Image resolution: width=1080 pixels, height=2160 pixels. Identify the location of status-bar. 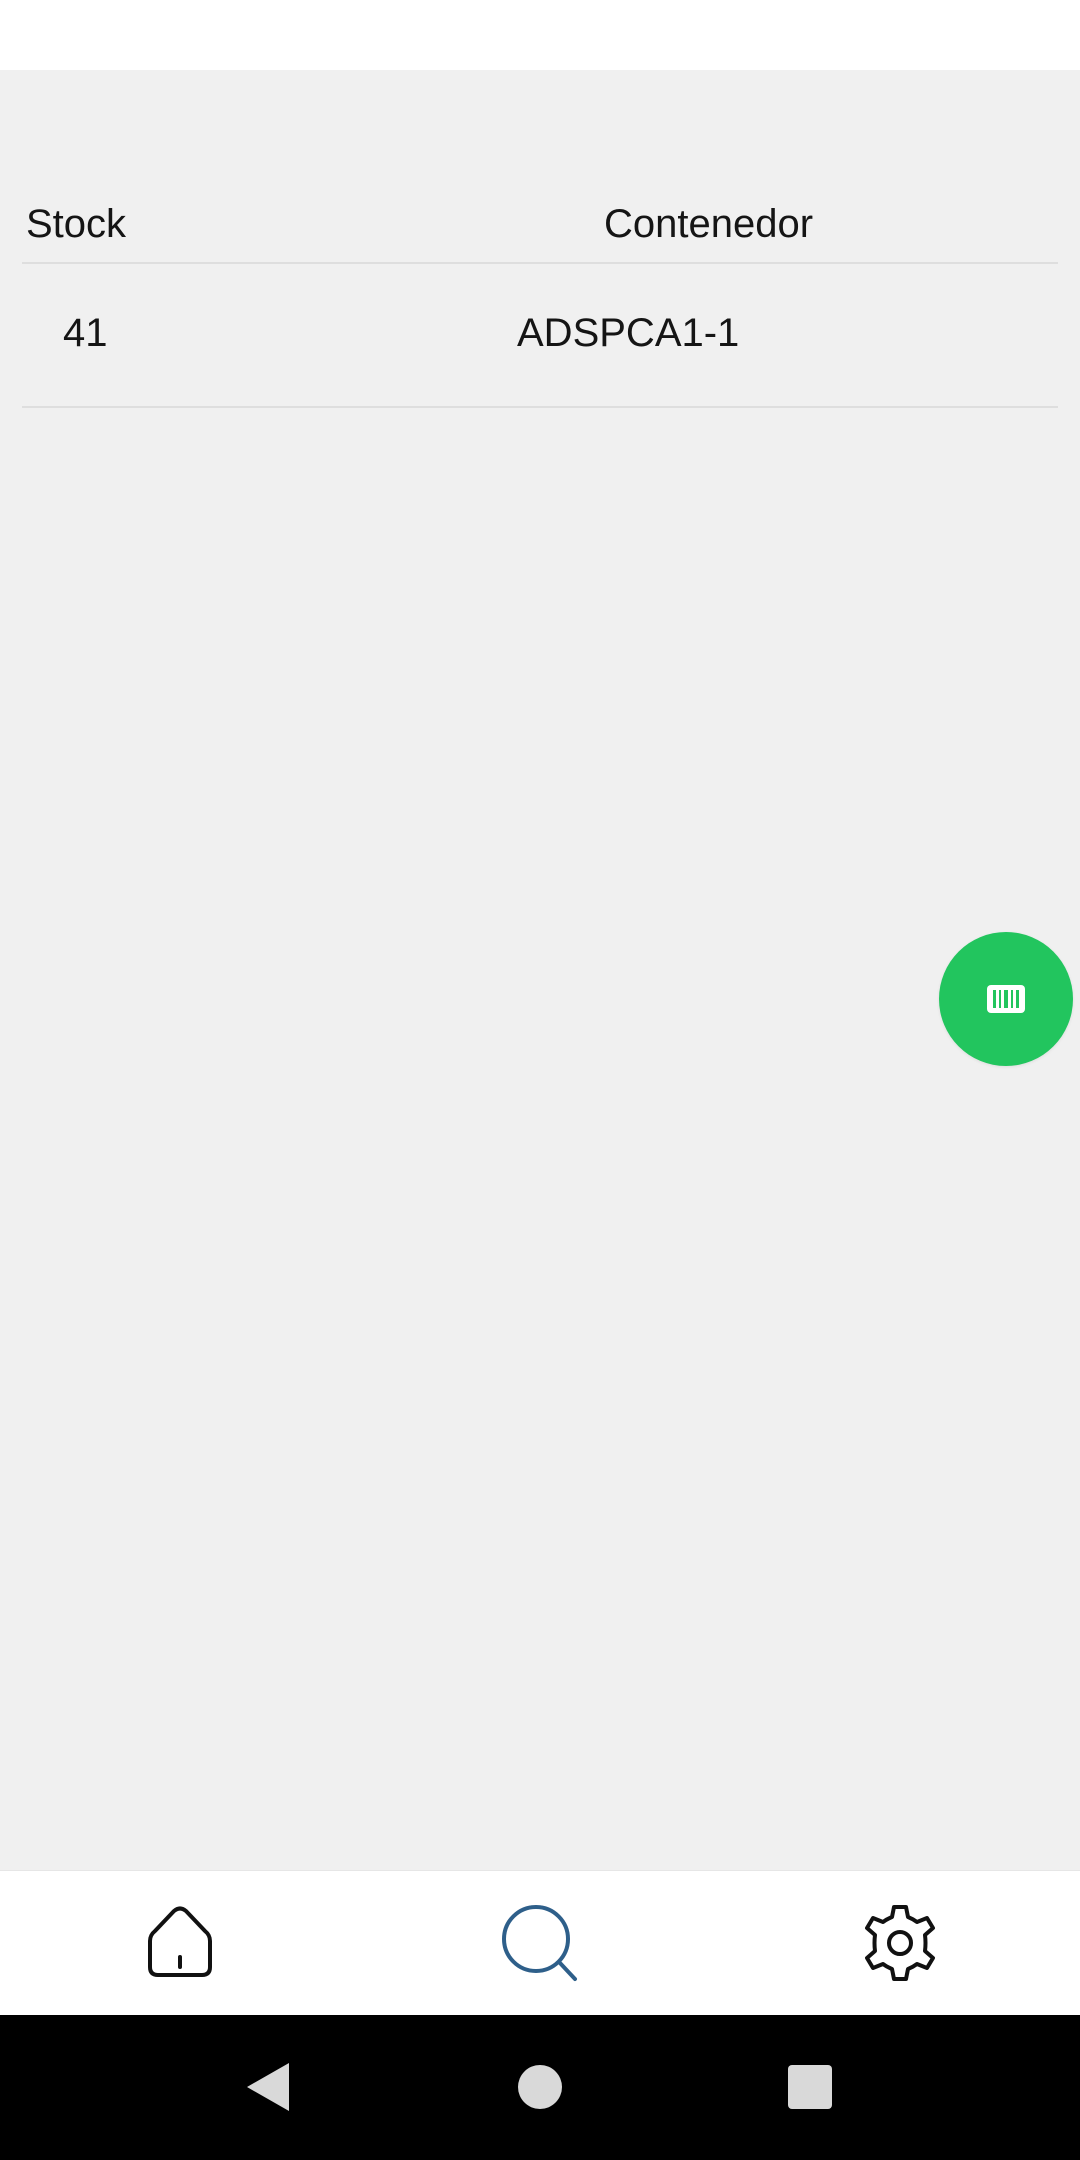
(540, 35).